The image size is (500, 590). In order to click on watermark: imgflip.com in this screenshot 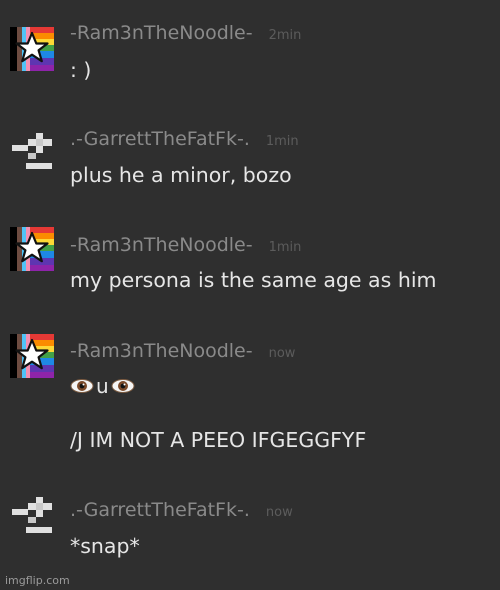, I will do `click(37, 580)`.